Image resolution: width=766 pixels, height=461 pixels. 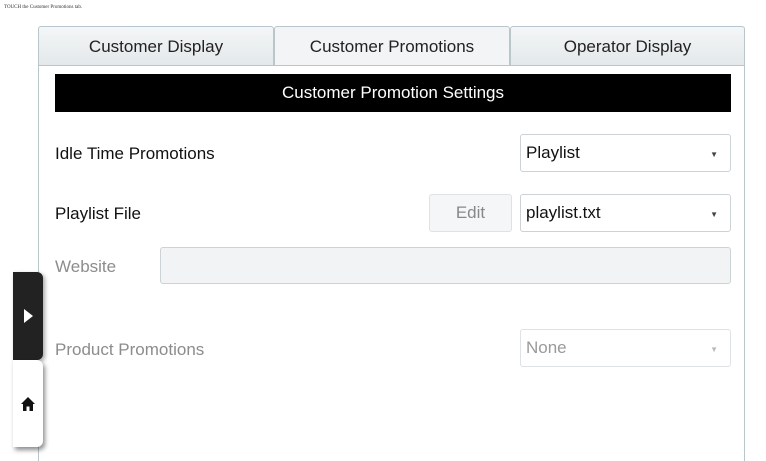 I want to click on tab-operator-display: Operator Display, so click(x=627, y=46).